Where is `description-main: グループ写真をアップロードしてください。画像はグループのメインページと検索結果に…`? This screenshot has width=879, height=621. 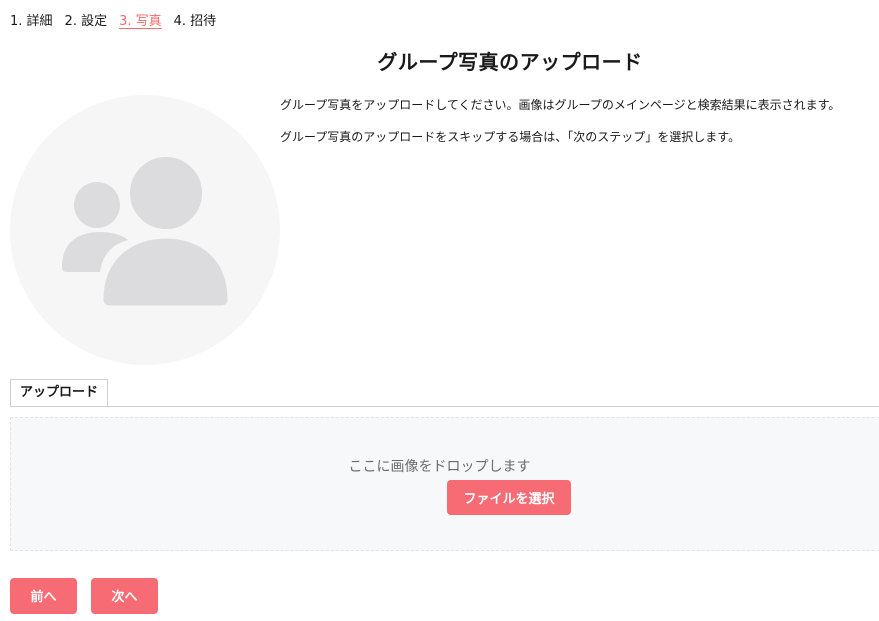
description-main: グループ写真をアップロードしてください。画像はグループのメインページと検索結果に… is located at coordinates (560, 105).